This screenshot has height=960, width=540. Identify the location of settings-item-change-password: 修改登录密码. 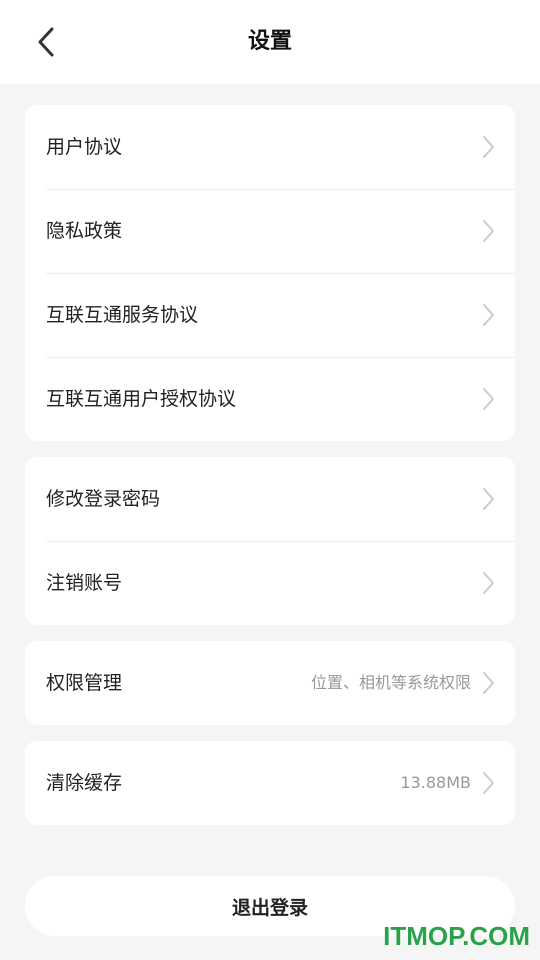
(270, 499).